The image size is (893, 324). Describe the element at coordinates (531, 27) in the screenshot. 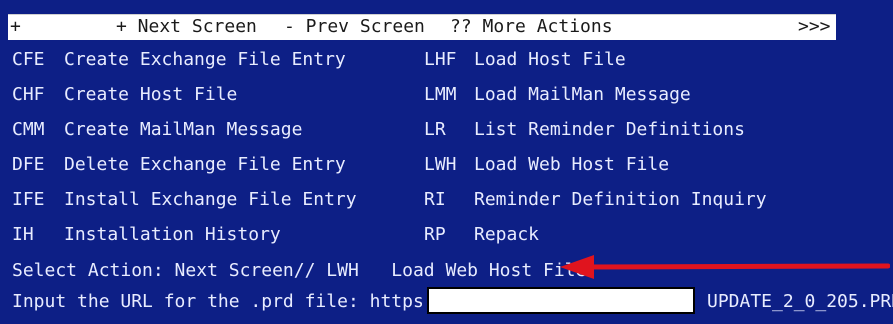

I see `more-actions-action: ?? More Actions` at that location.